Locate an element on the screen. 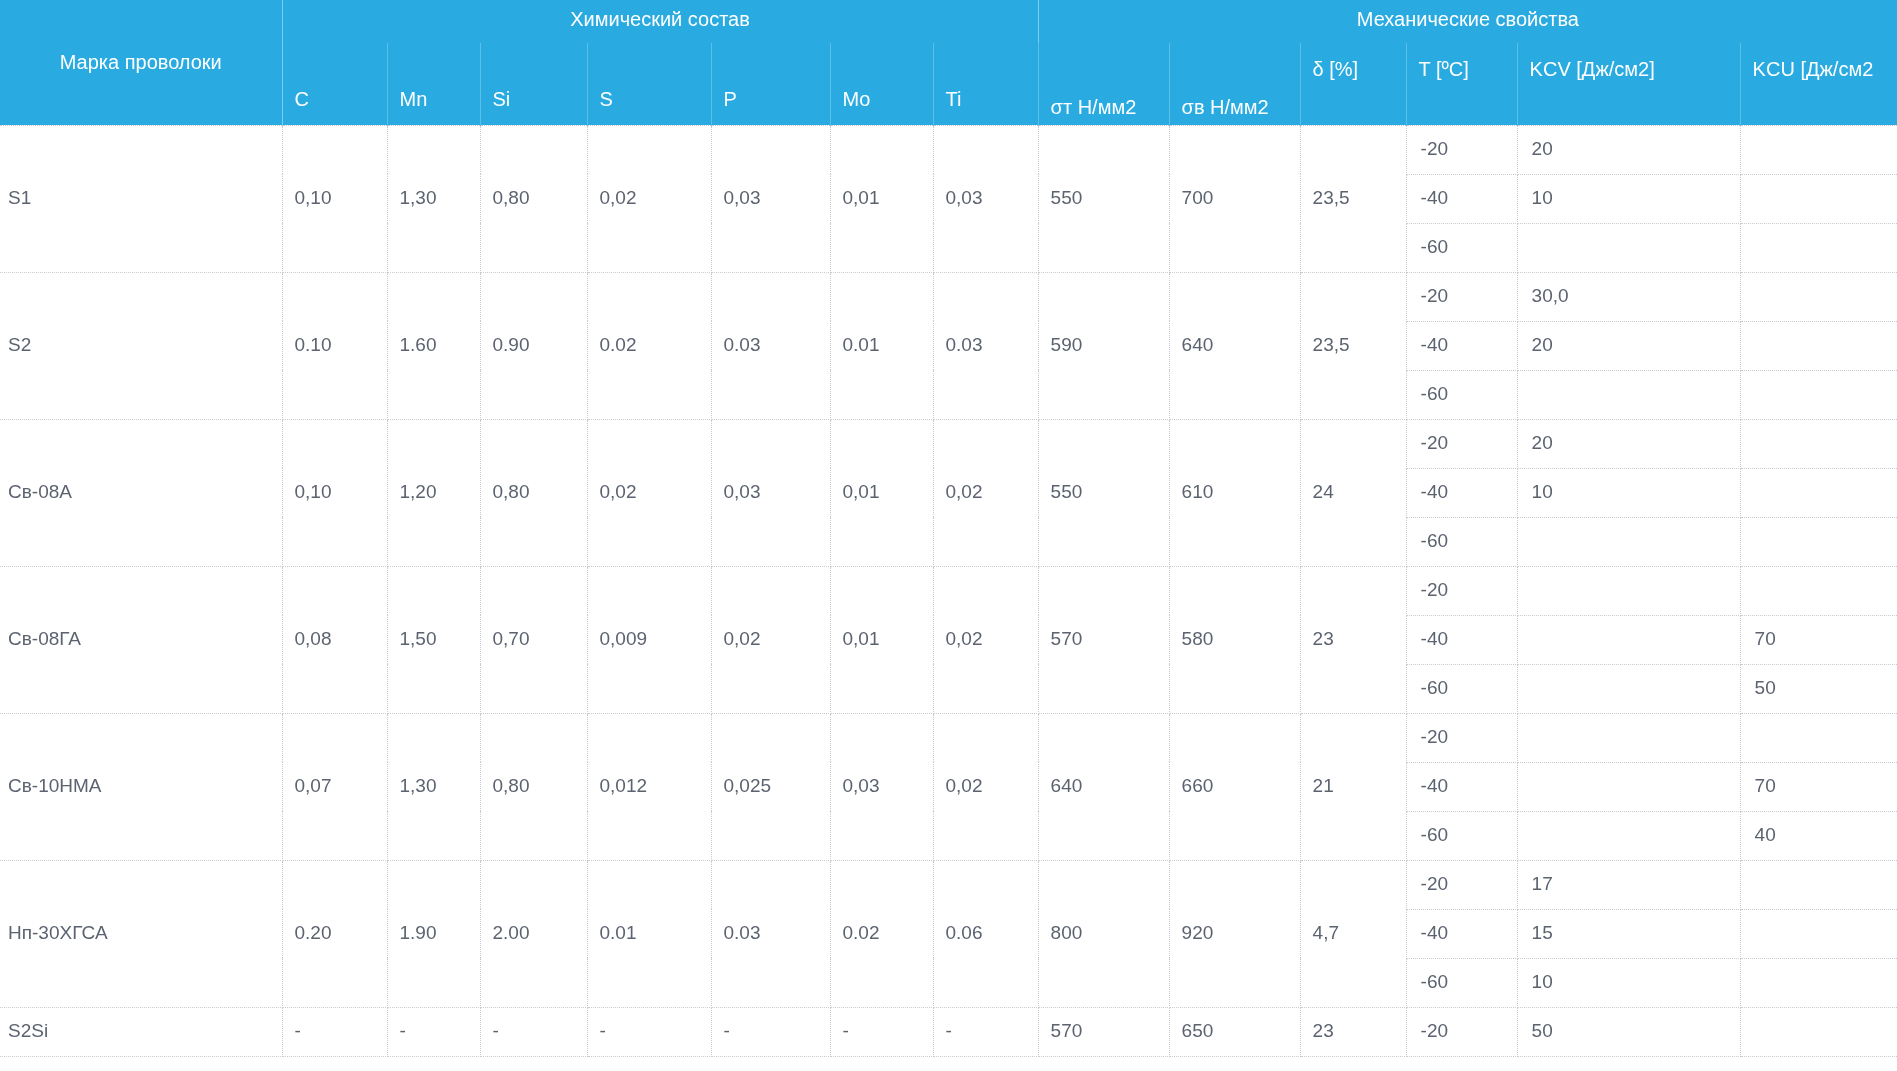 This screenshot has height=1071, width=1897. table-cell: 0,08 is located at coordinates (334, 639).